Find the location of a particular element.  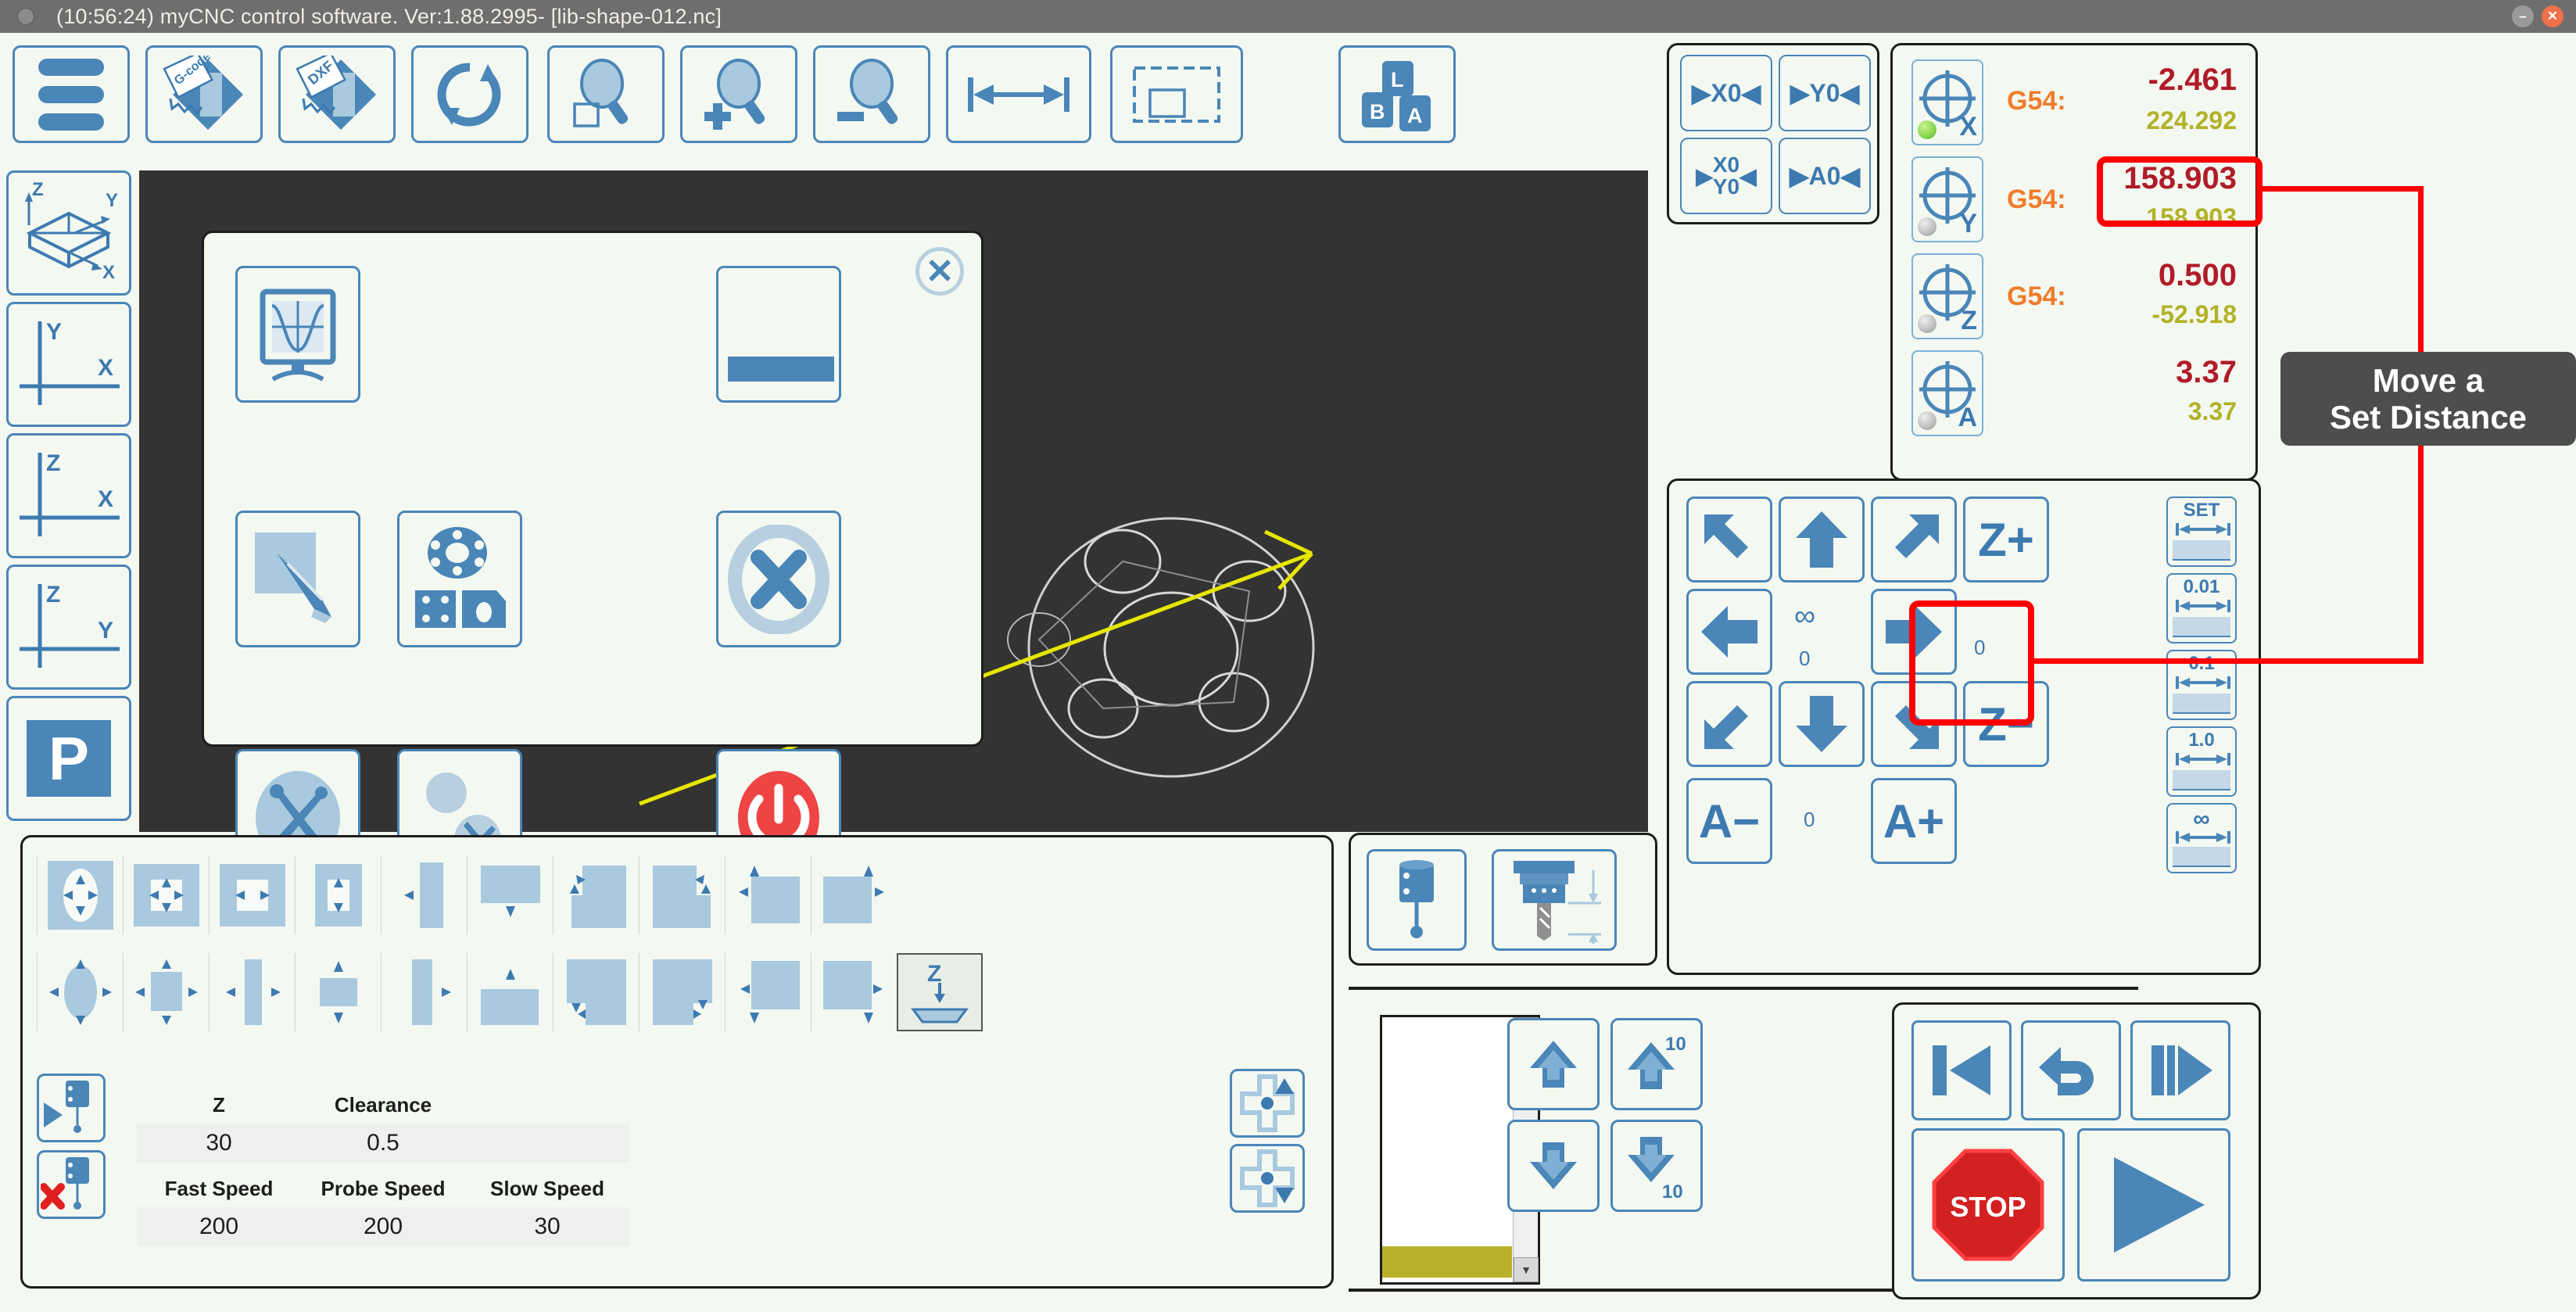

step-down-10-icon: 10 is located at coordinates (1655, 1168).